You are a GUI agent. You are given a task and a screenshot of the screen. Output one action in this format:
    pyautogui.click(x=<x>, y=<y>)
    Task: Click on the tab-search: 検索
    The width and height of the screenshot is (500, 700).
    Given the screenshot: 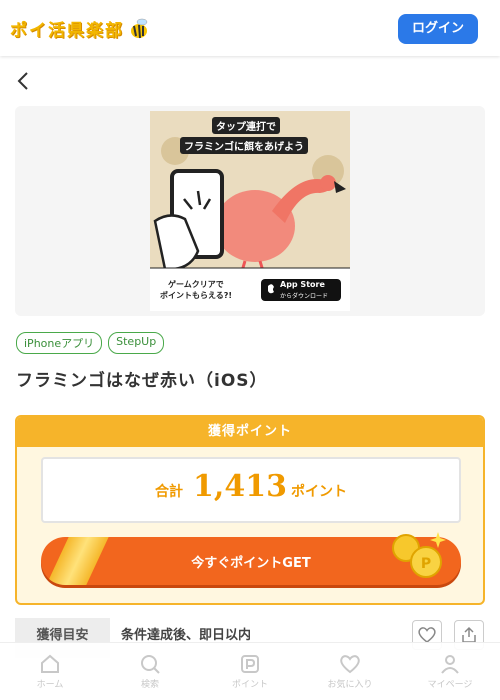 What is the action you would take?
    pyautogui.click(x=150, y=671)
    